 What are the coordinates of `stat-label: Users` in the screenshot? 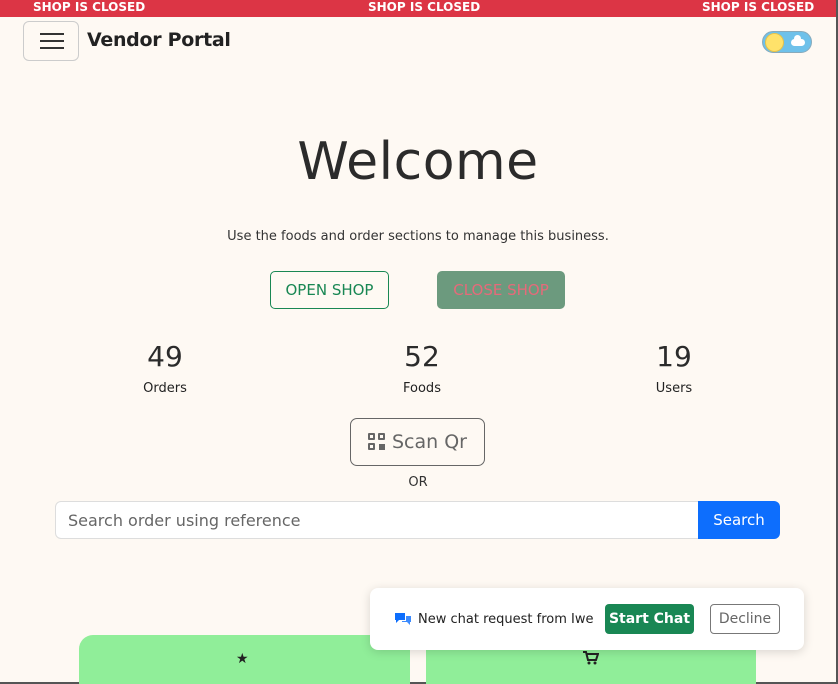 It's located at (674, 388).